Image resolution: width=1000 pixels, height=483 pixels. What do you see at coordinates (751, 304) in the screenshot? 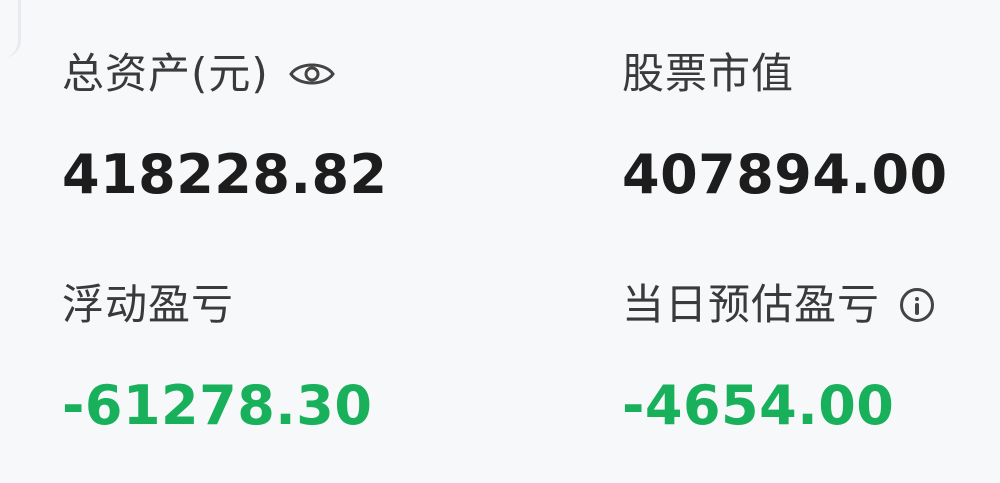
I see `today-estimated-pnl-label: 当日预估盈亏` at bounding box center [751, 304].